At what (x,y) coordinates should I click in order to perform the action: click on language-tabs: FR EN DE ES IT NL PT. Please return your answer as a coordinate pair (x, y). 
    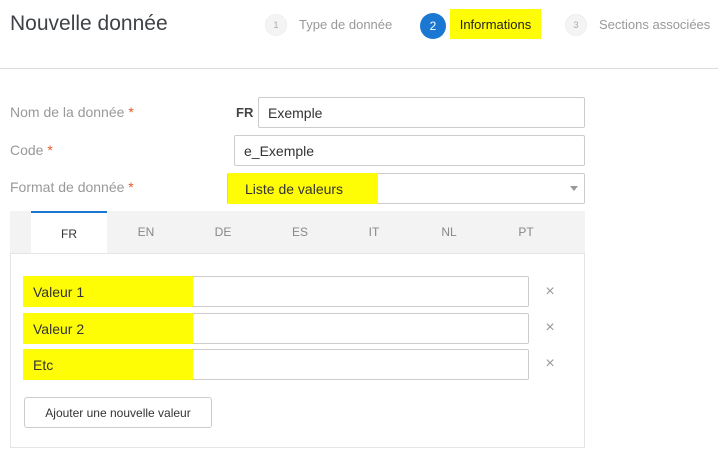
    Looking at the image, I should click on (297, 232).